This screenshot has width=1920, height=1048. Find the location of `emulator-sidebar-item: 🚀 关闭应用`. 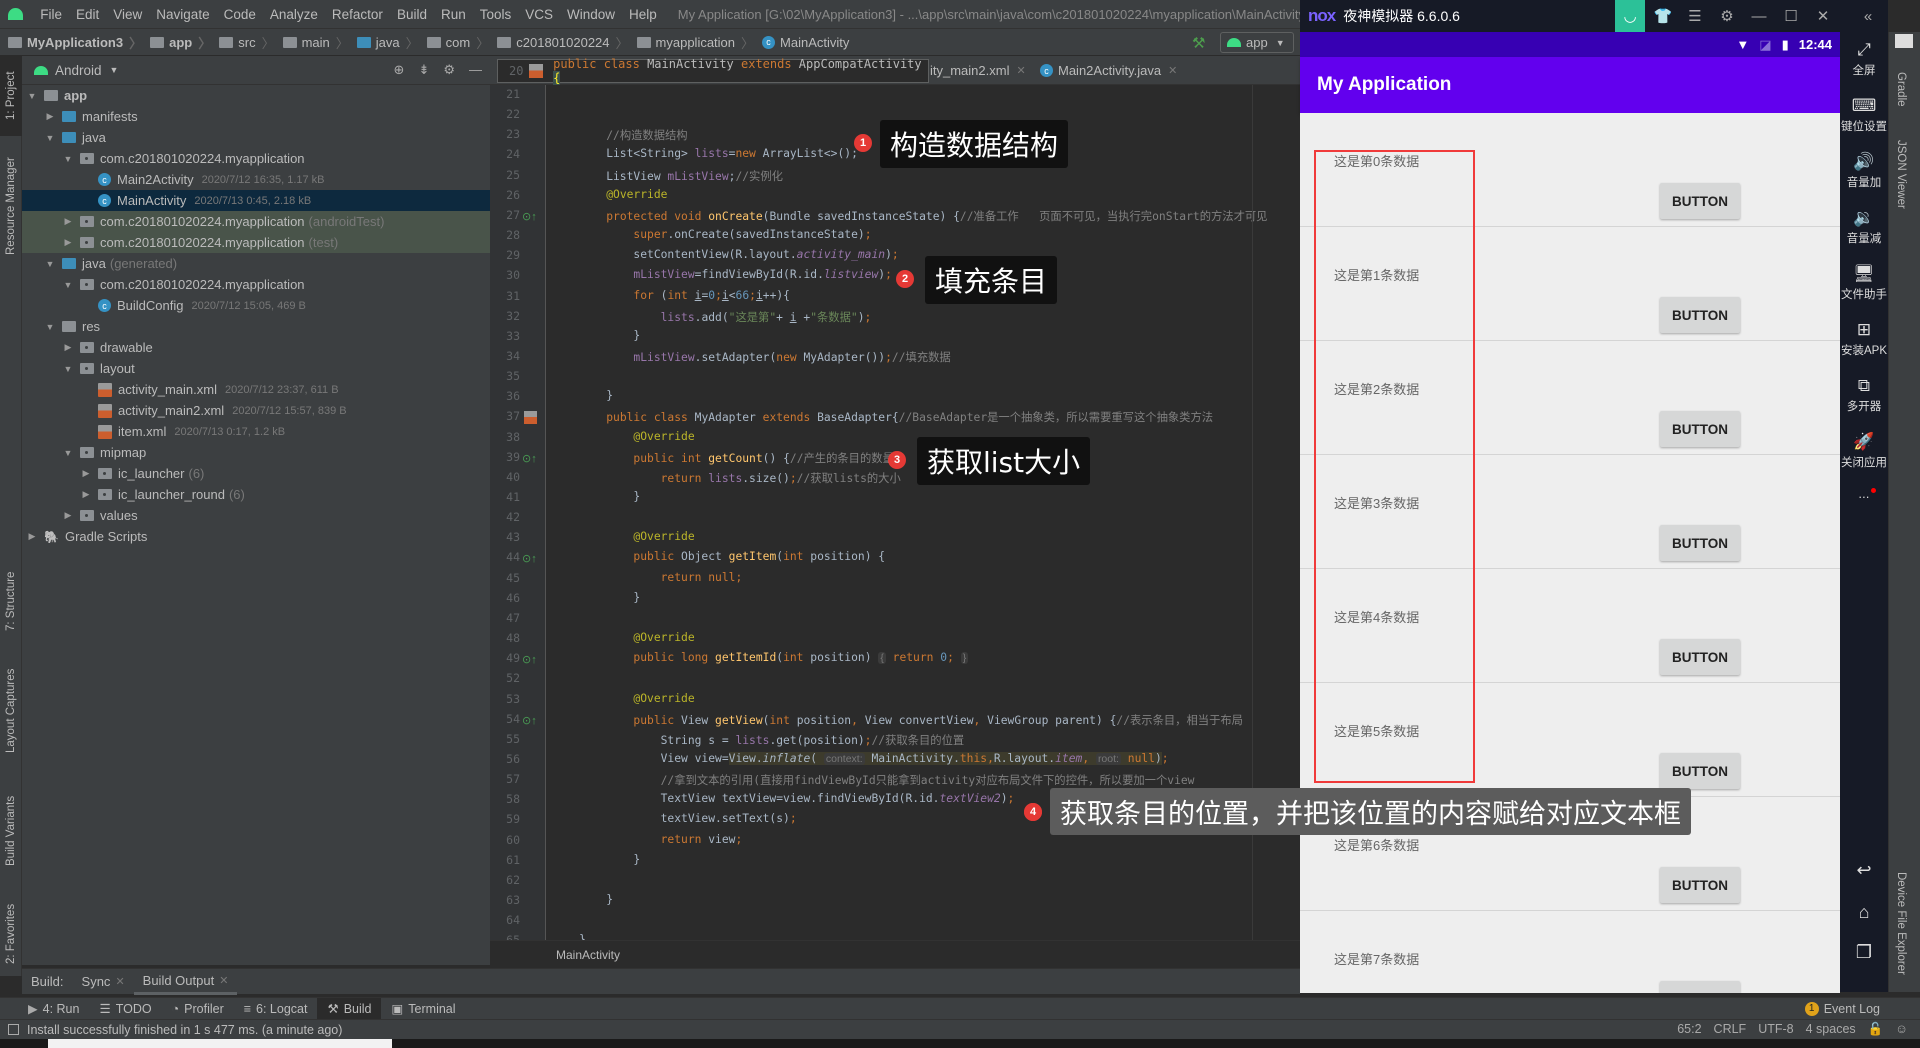

emulator-sidebar-item: 🚀 关闭应用 is located at coordinates (1864, 451).